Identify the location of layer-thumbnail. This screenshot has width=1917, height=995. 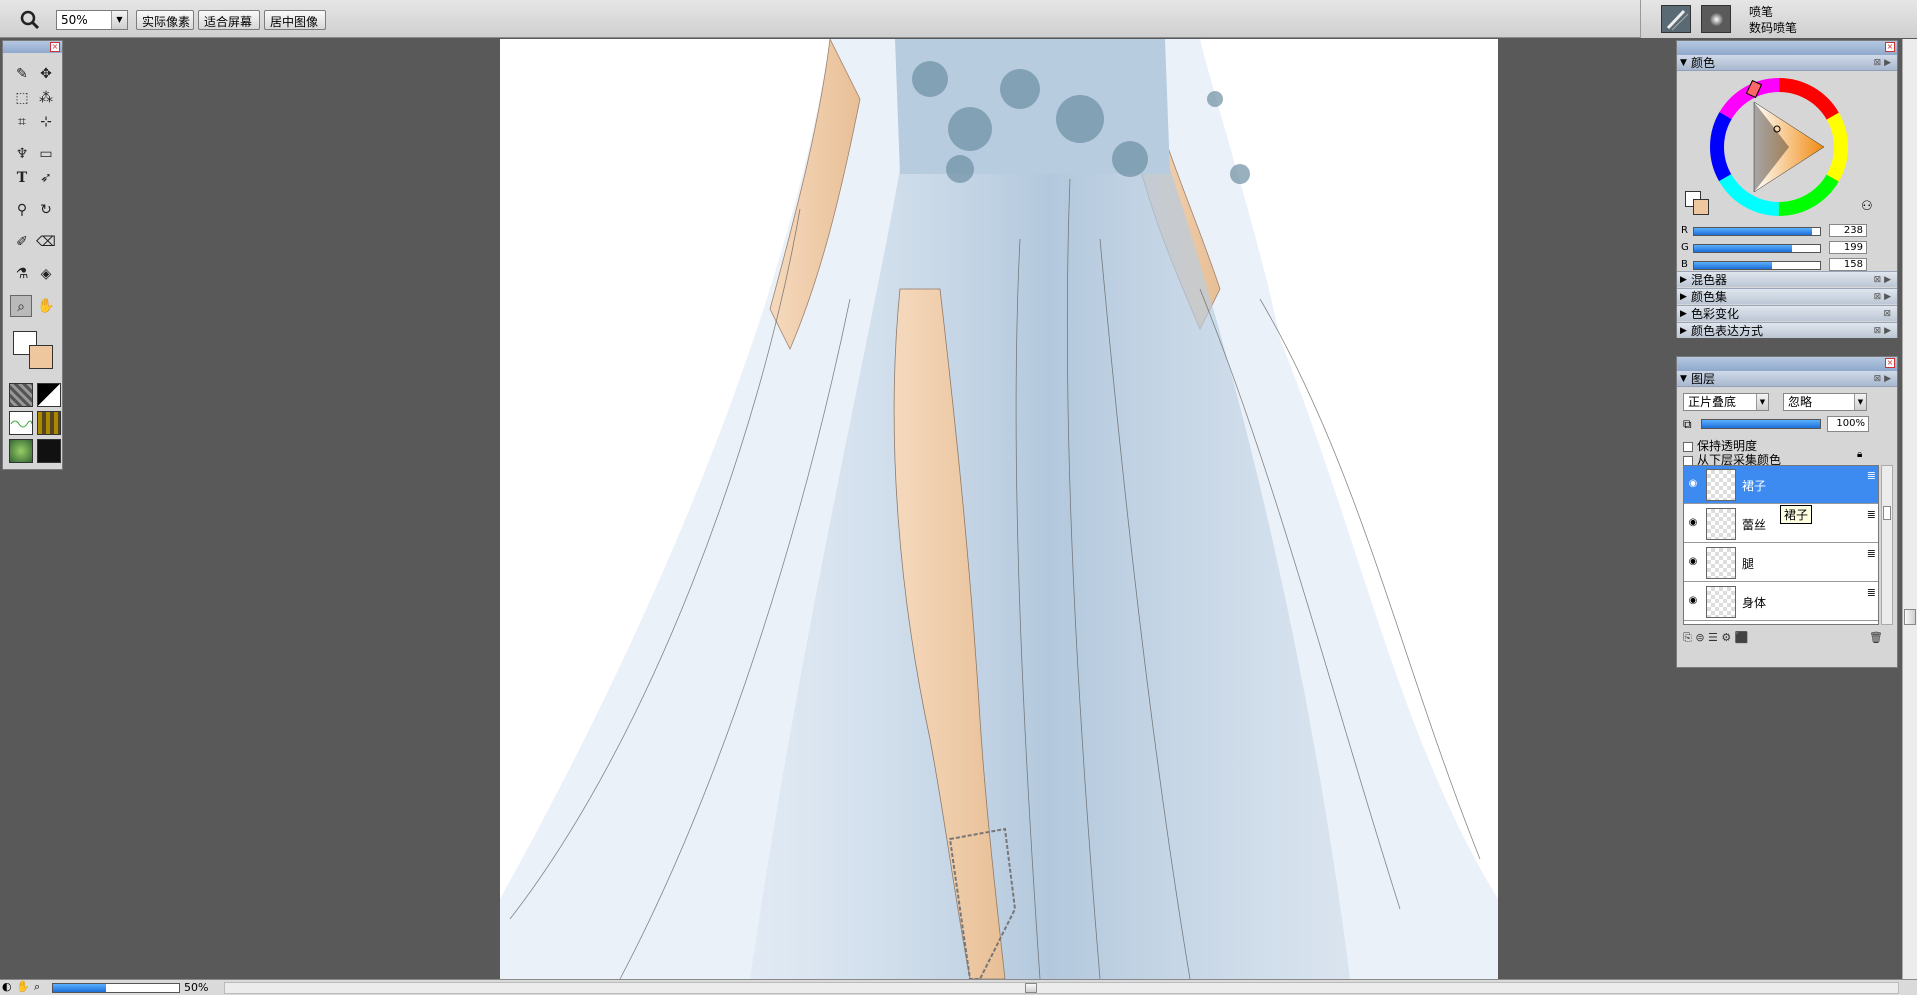
(1721, 524).